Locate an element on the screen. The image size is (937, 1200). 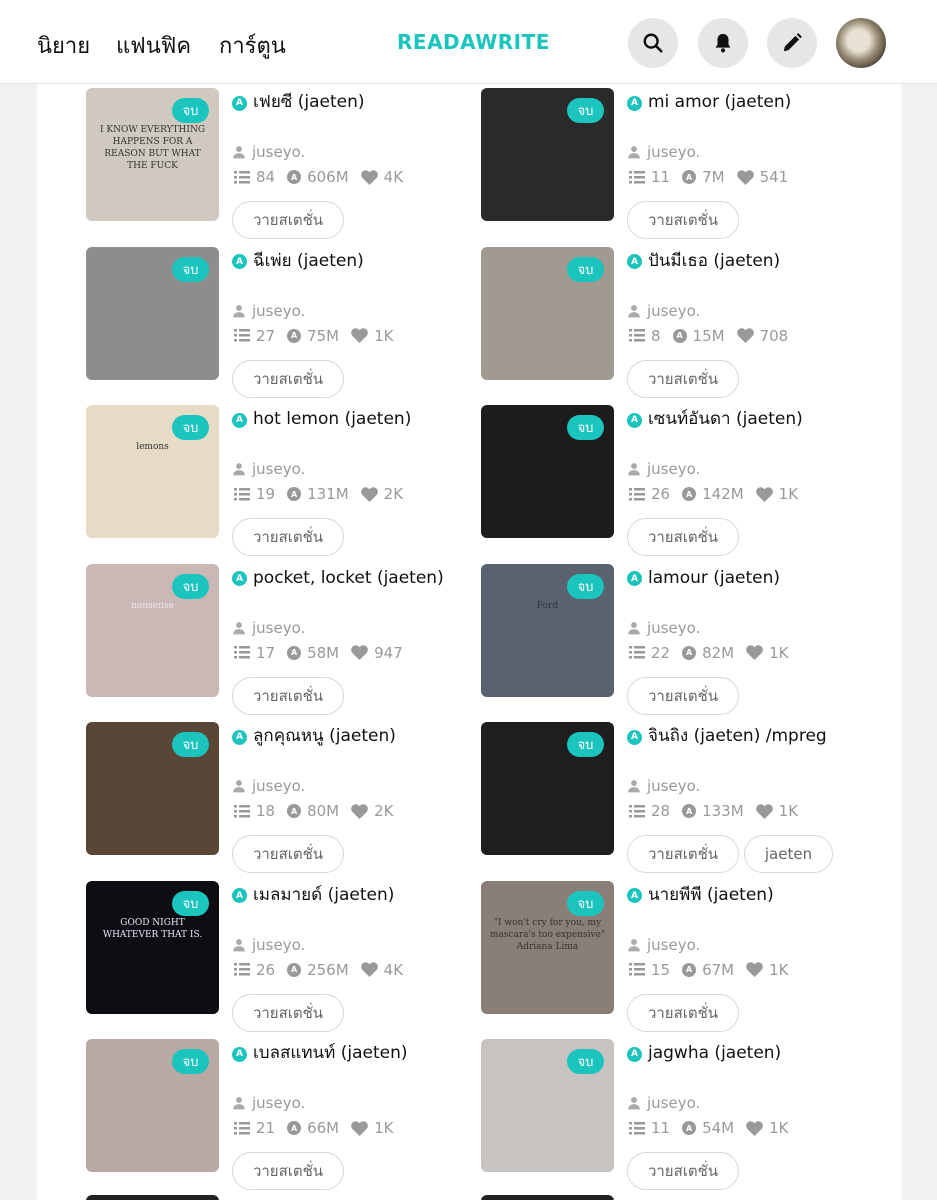
story-title: A เซนท์อันดา (jaeten) is located at coordinates (752, 419).